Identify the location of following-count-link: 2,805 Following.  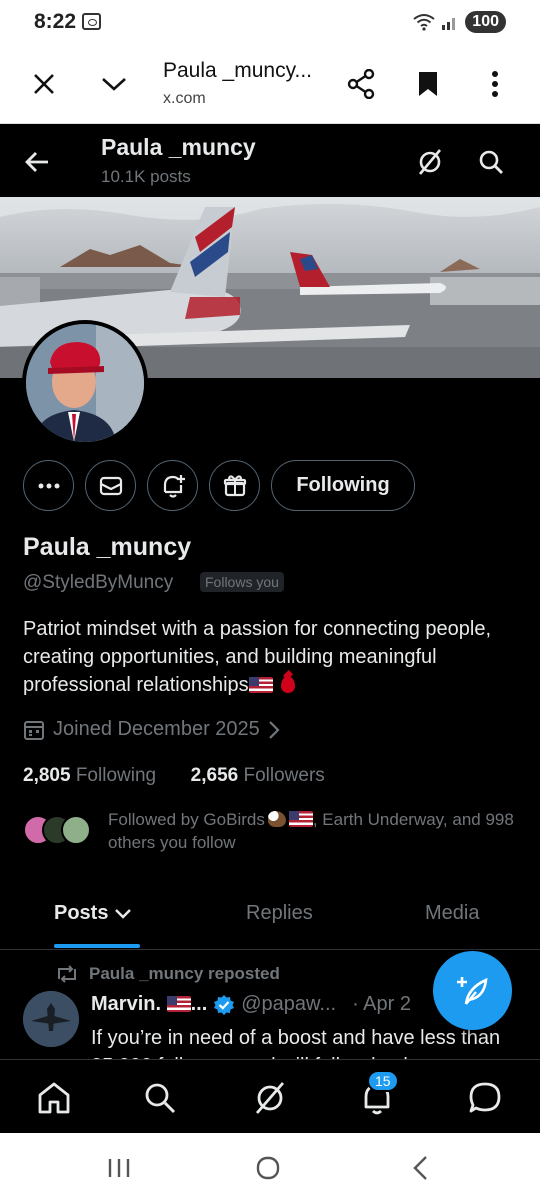
(89, 775).